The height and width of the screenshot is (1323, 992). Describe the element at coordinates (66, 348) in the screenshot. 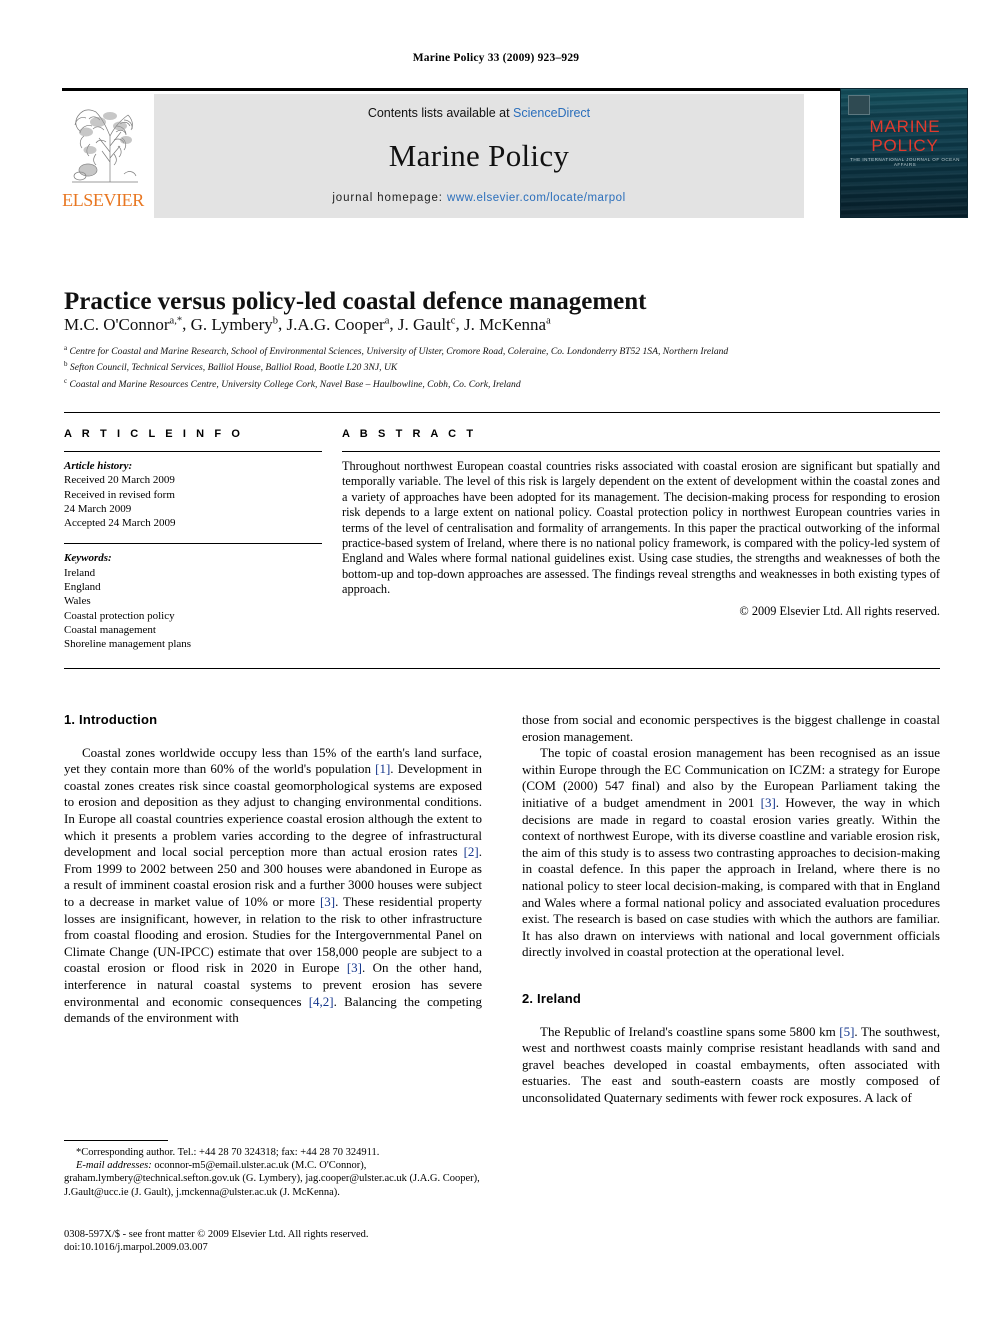

I see `affiliation-mark: a` at that location.